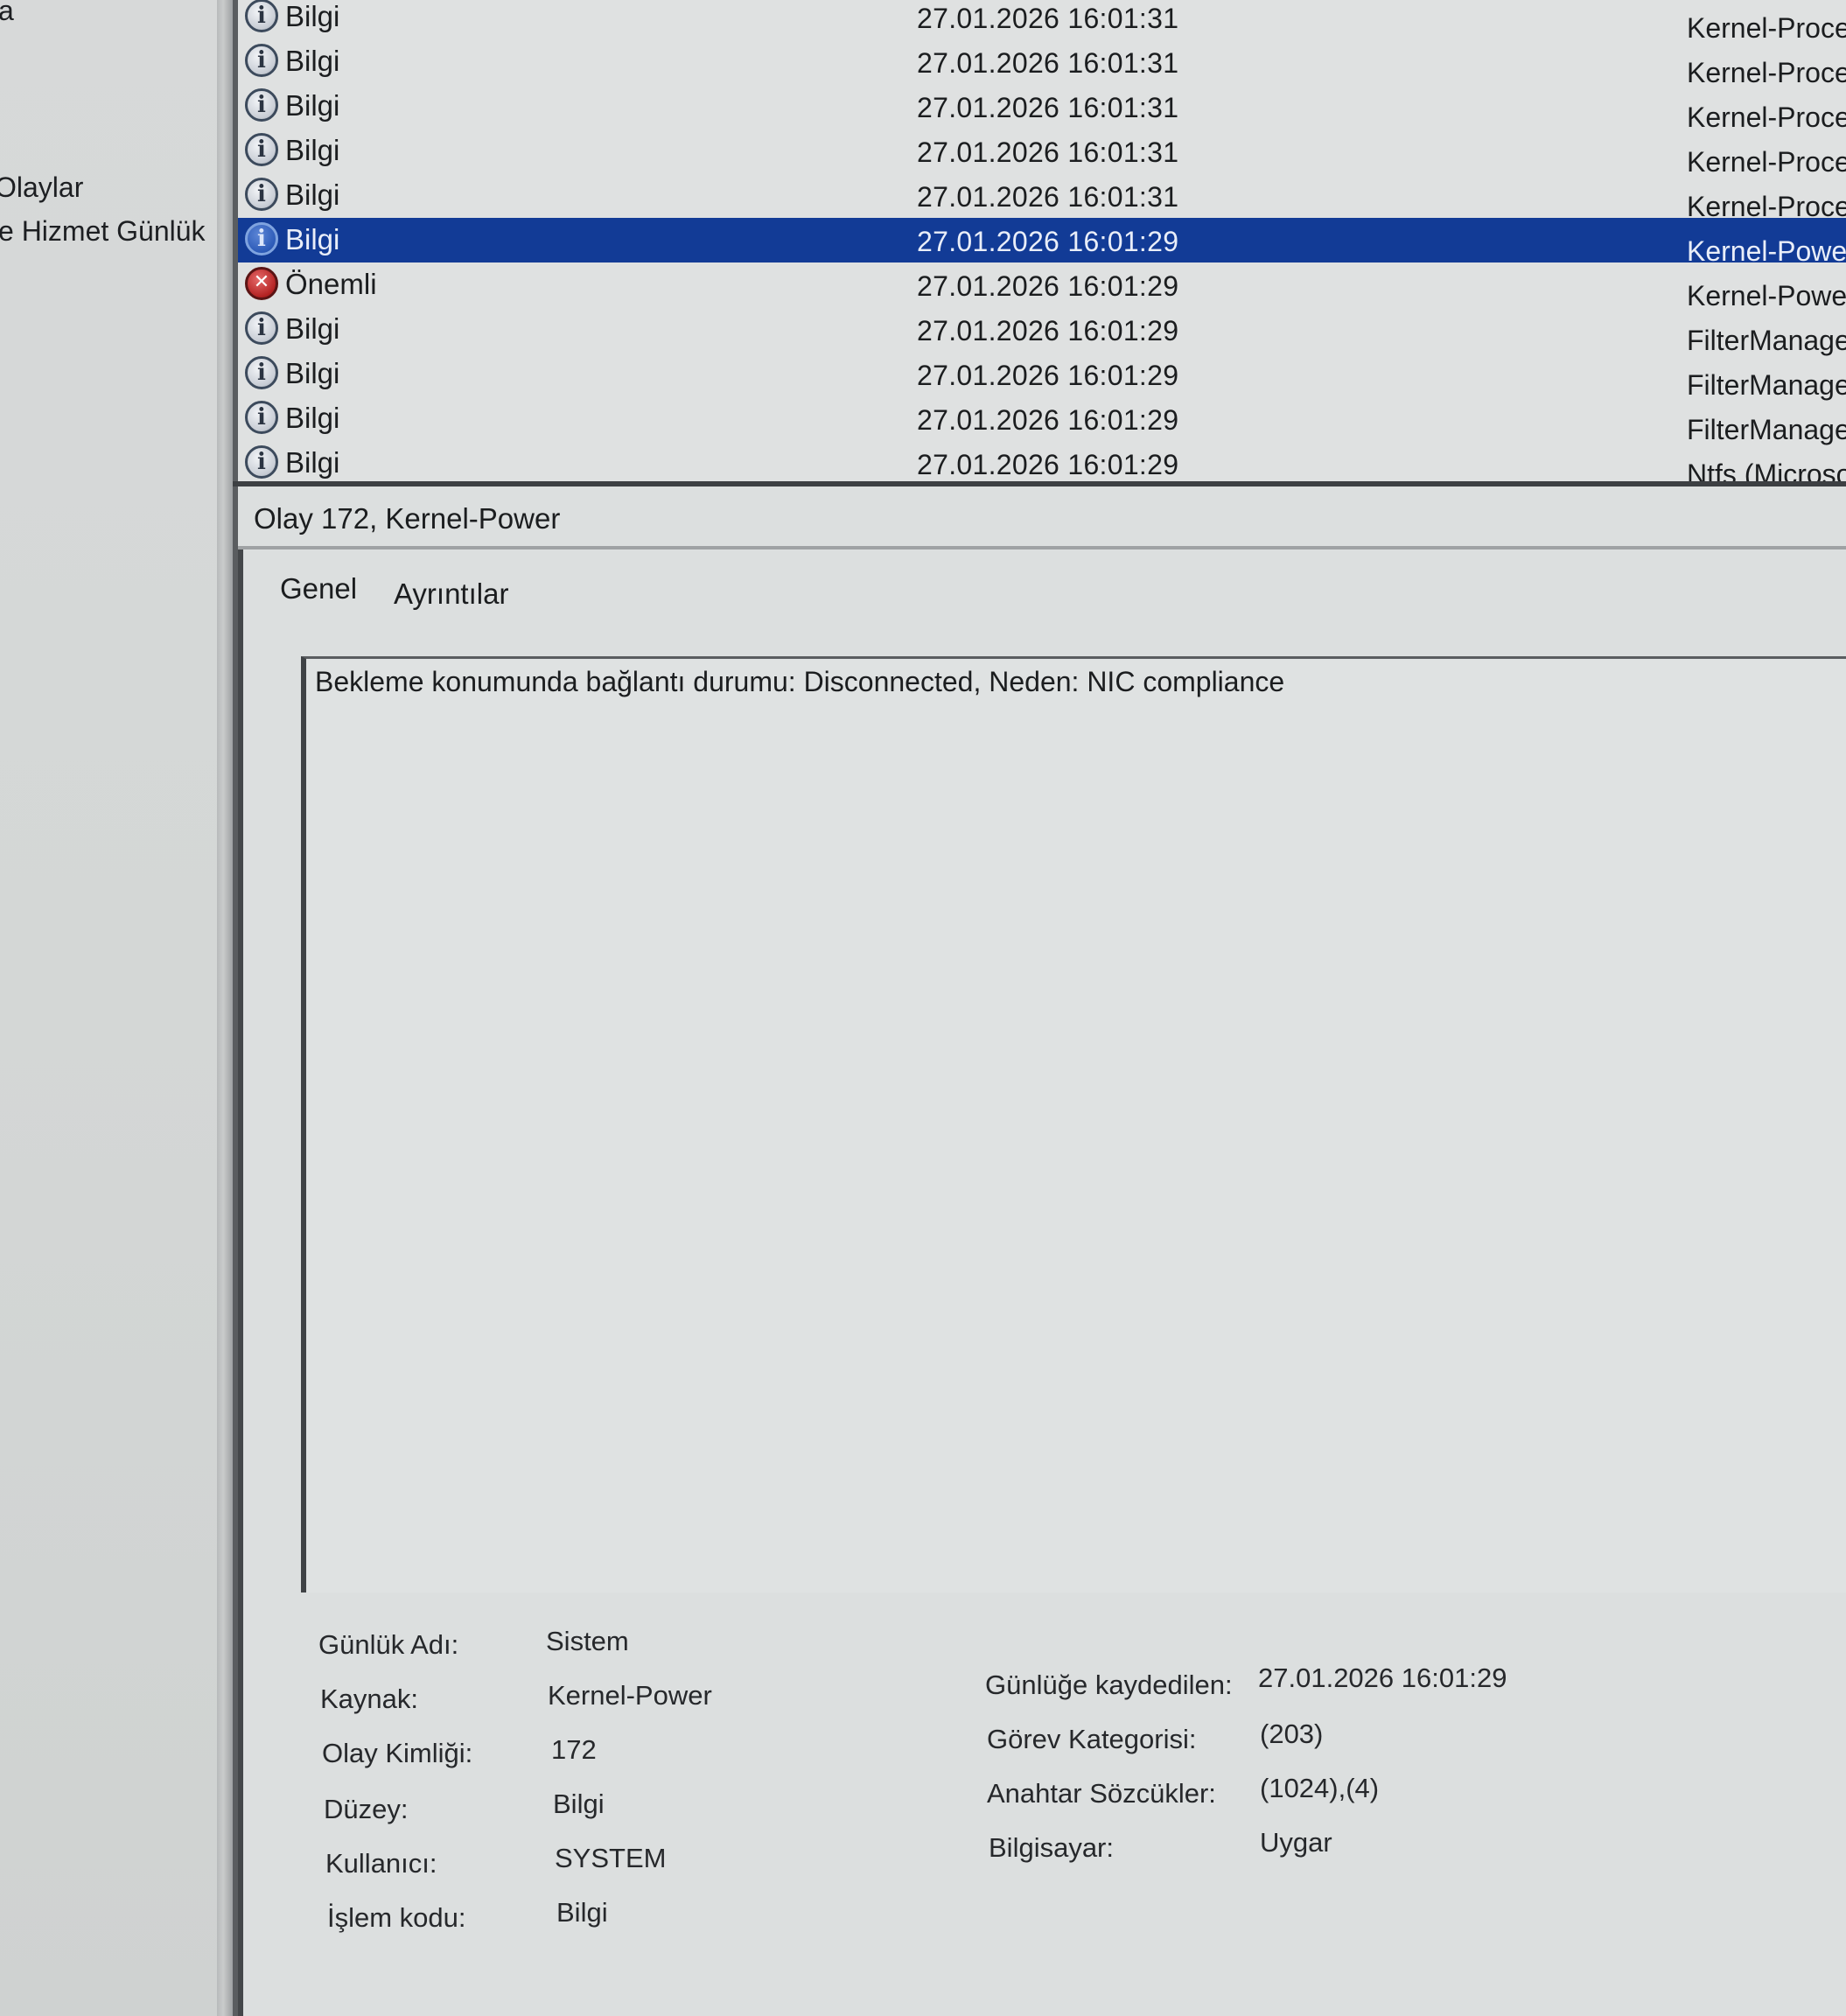 This screenshot has width=1846, height=2016. I want to click on prop-value-logged: 27.01.2026 16:01:29, so click(1382, 1677).